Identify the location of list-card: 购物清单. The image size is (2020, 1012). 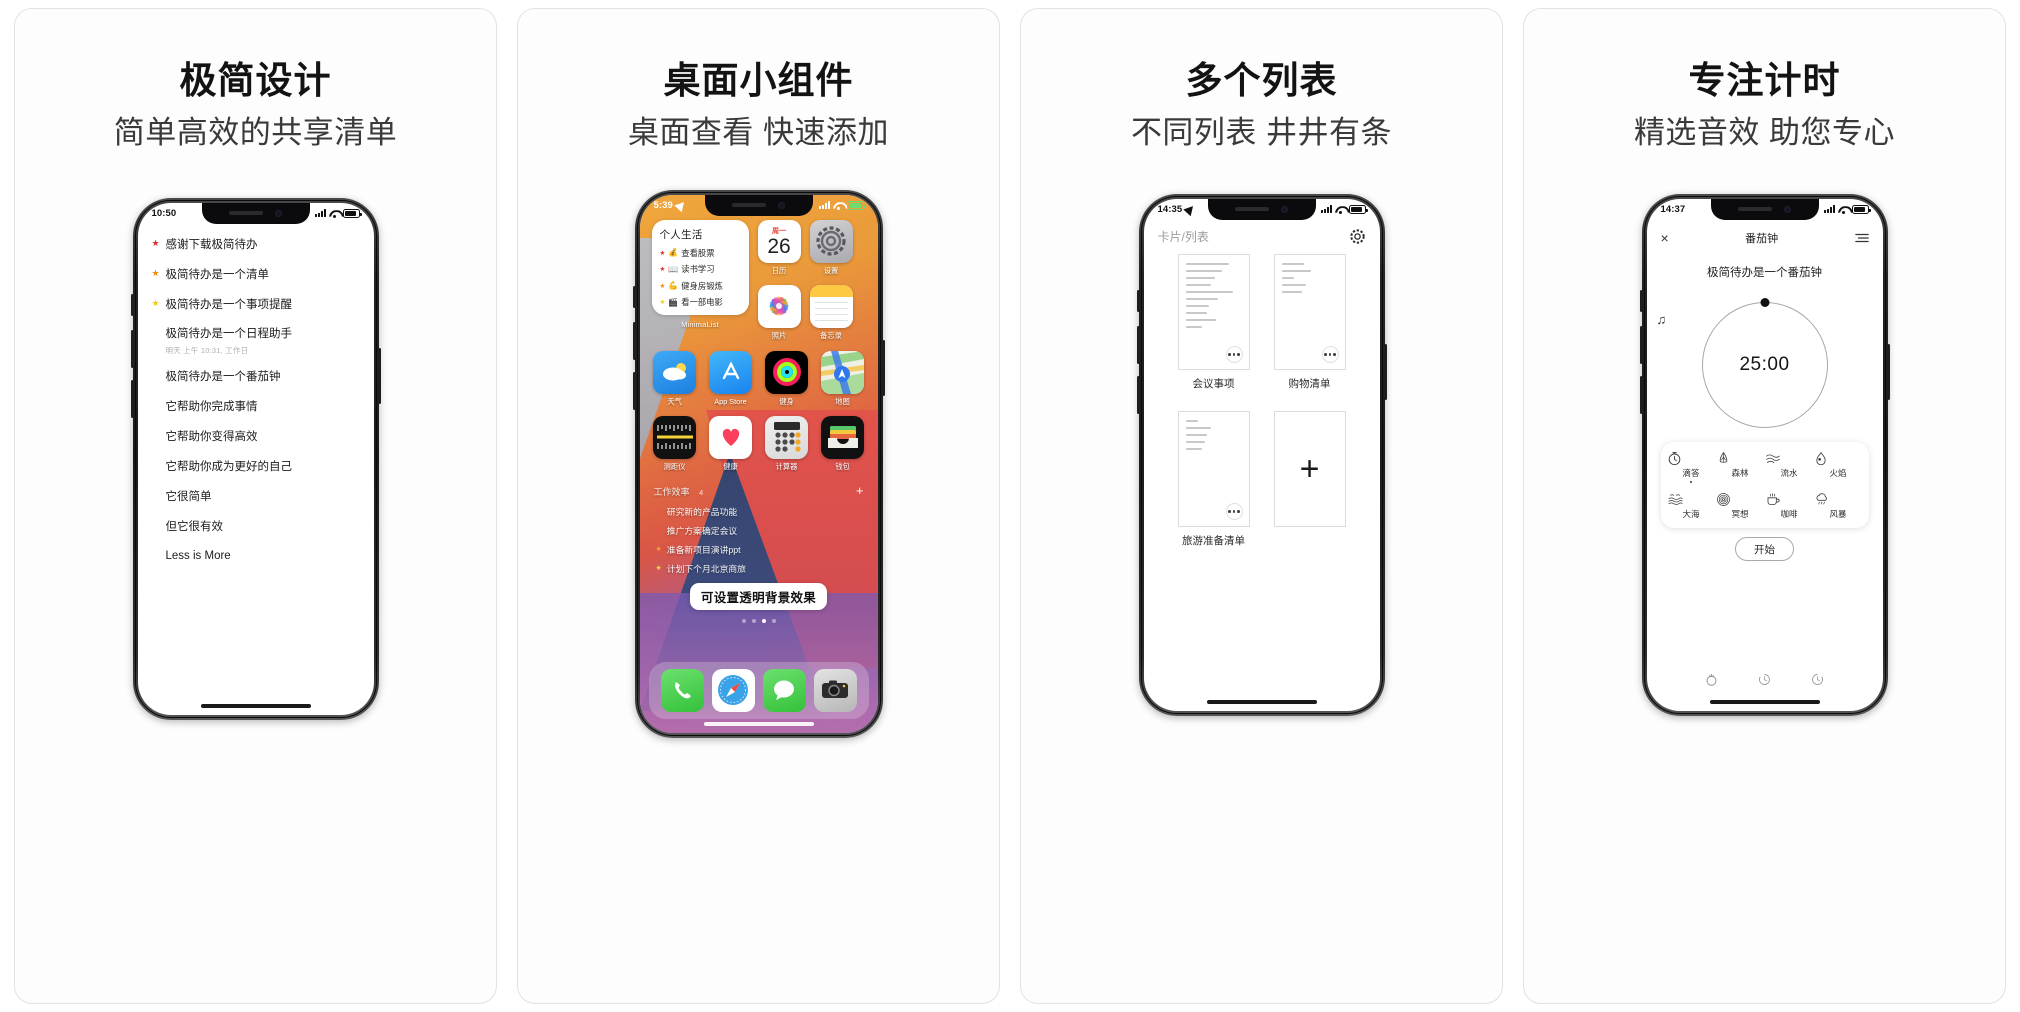
(1309, 322).